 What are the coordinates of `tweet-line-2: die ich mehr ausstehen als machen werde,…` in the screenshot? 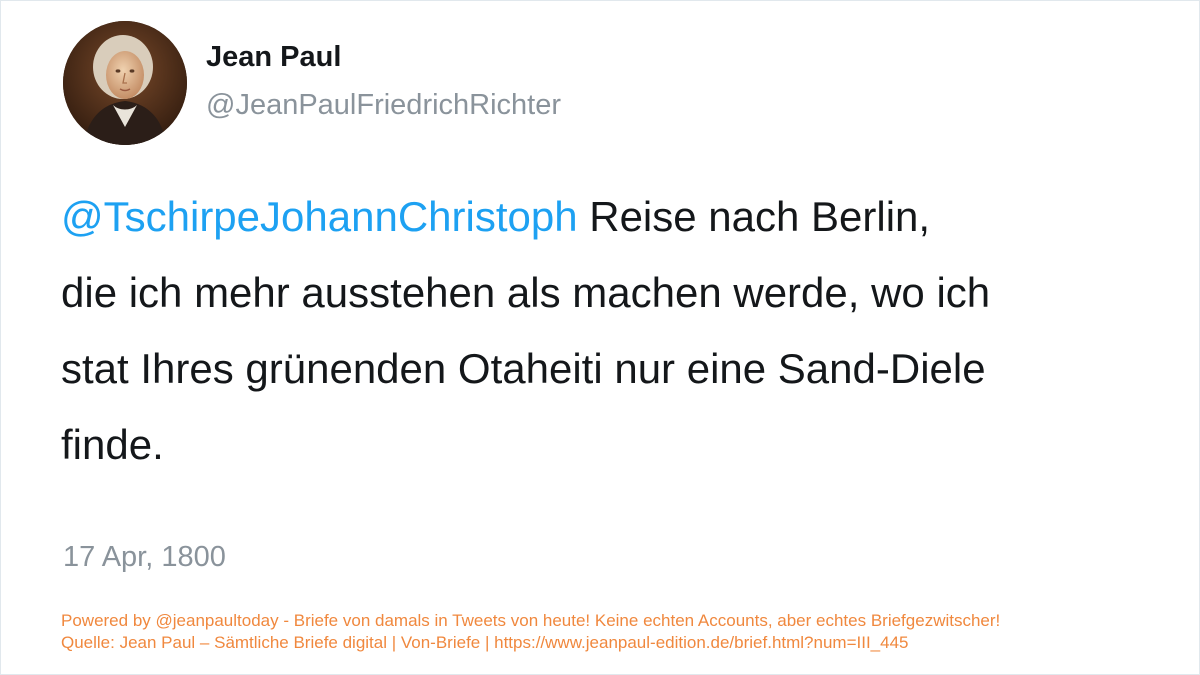 It's located at (526, 292).